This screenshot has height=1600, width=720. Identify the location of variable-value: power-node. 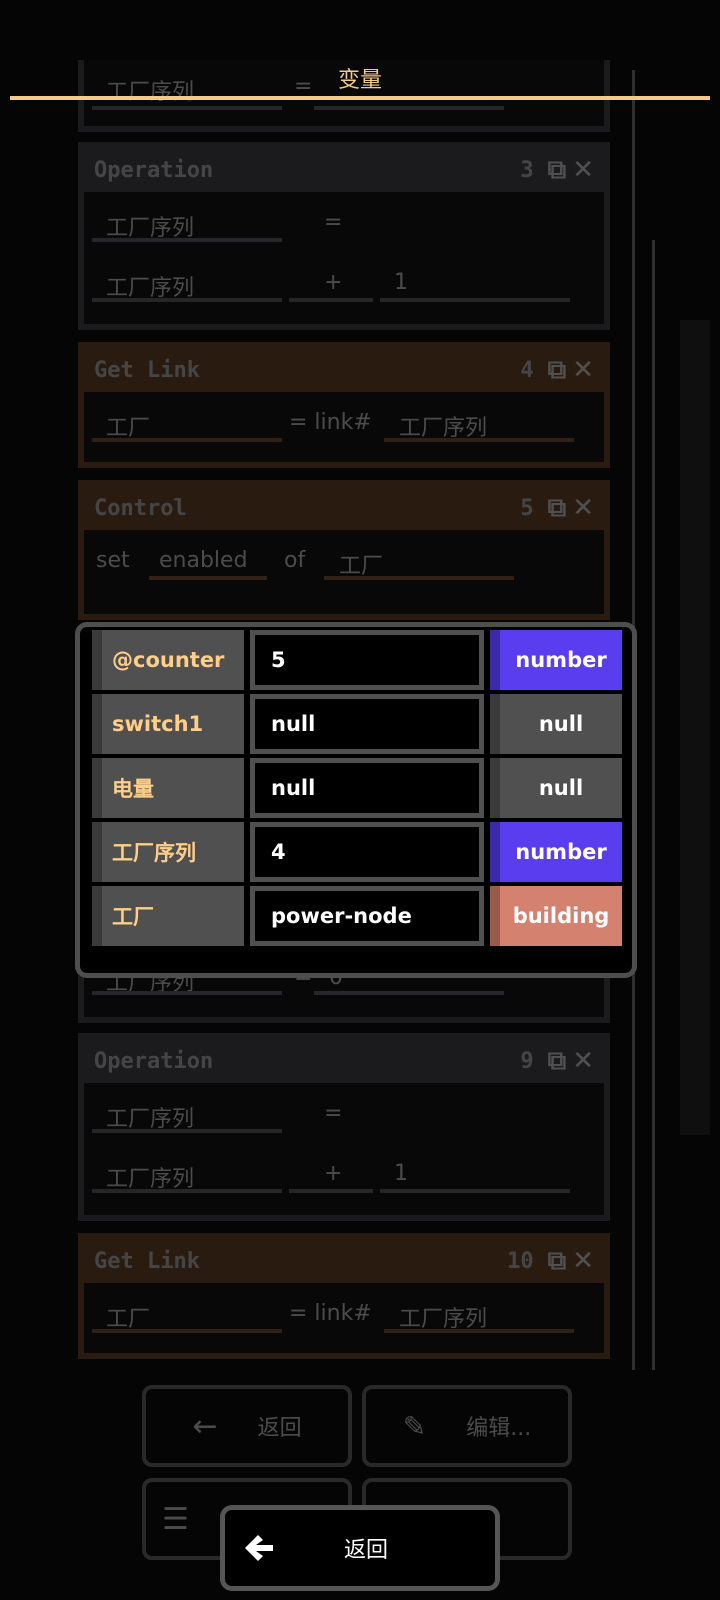
(367, 916).